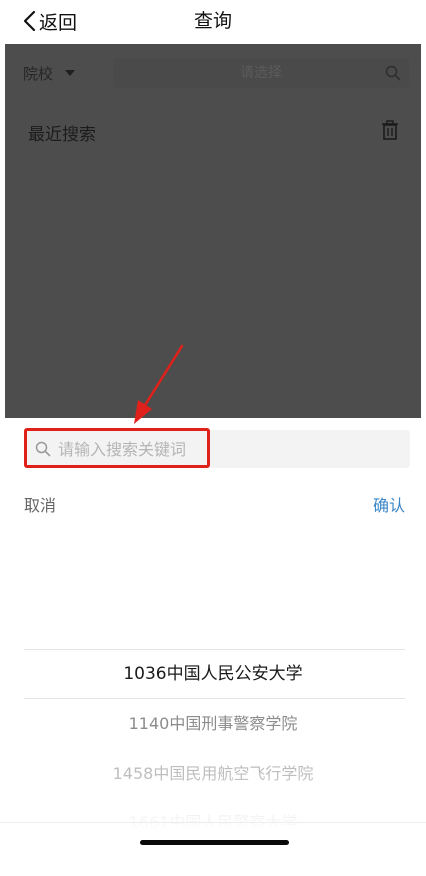  What do you see at coordinates (213, 774) in the screenshot?
I see `picker-item: 1458中国民用航空飞行学院` at bounding box center [213, 774].